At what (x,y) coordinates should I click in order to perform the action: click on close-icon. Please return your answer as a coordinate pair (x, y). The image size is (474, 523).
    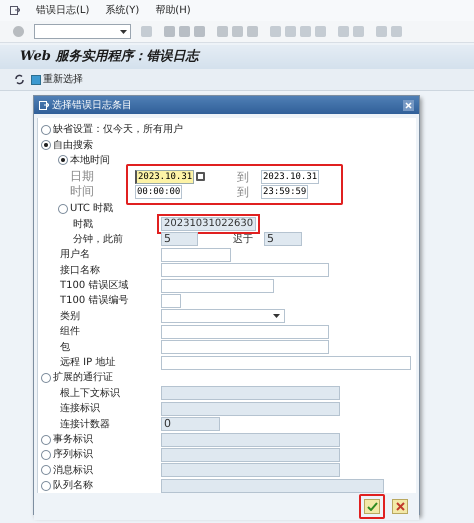
    Looking at the image, I should click on (408, 105).